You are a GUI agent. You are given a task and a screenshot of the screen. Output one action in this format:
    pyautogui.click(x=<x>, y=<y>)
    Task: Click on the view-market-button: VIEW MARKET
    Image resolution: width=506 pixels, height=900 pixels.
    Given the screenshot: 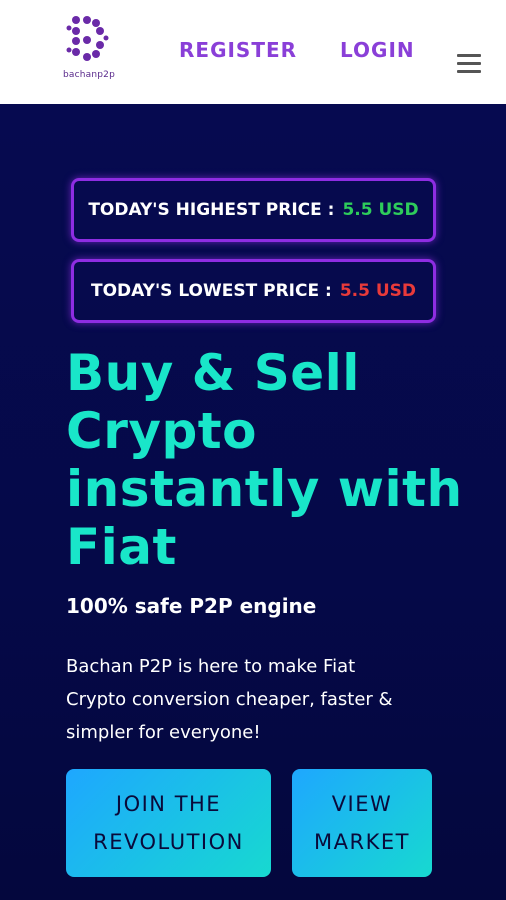 What is the action you would take?
    pyautogui.click(x=362, y=823)
    